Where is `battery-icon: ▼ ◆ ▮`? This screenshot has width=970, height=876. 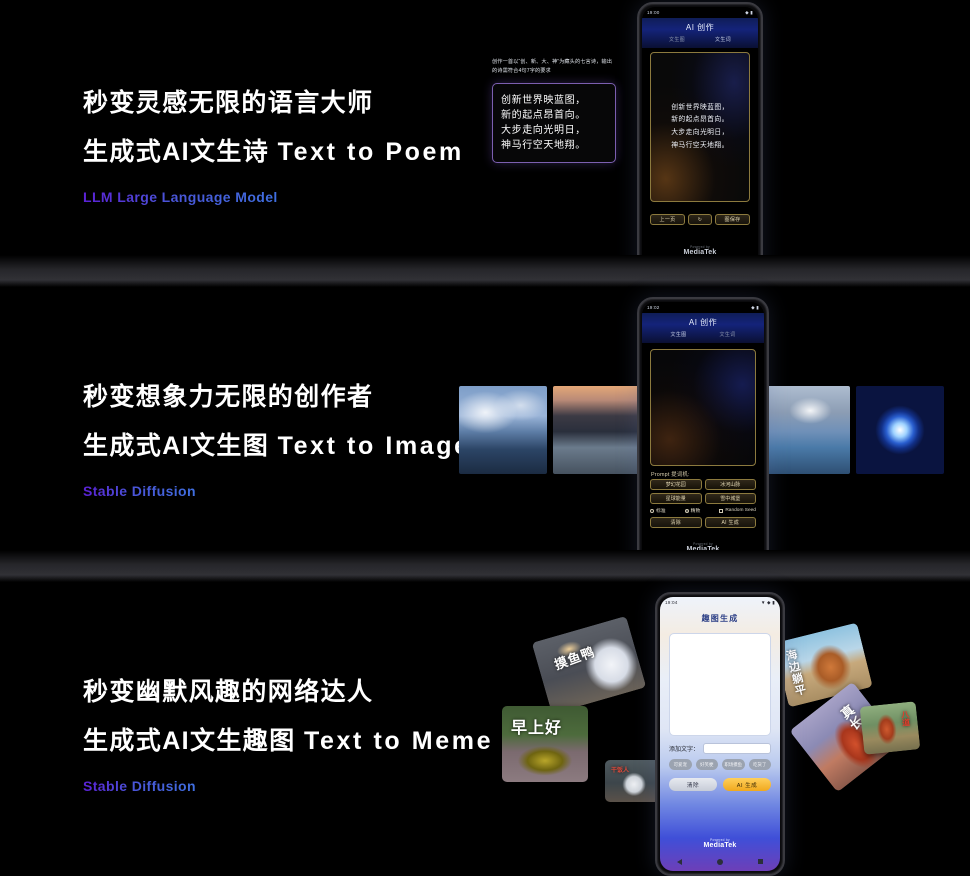 battery-icon: ▼ ◆ ▮ is located at coordinates (767, 602).